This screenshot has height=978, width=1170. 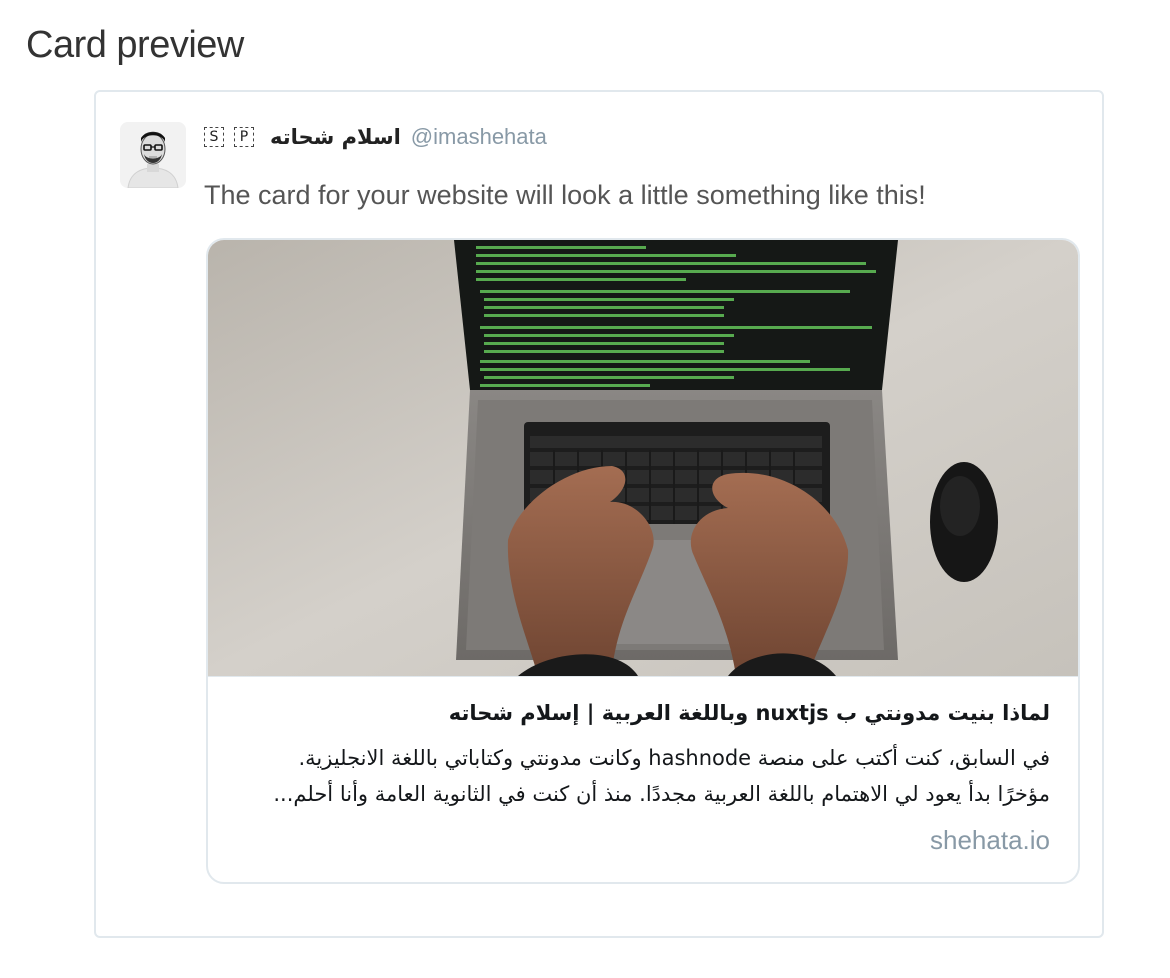 I want to click on user-handle: @imashehata, so click(x=479, y=137).